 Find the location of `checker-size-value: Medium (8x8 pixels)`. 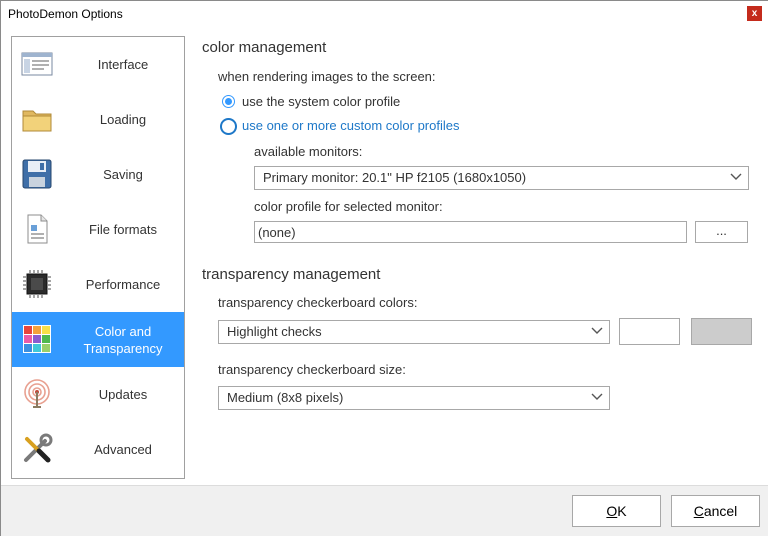

checker-size-value: Medium (8x8 pixels) is located at coordinates (285, 397).